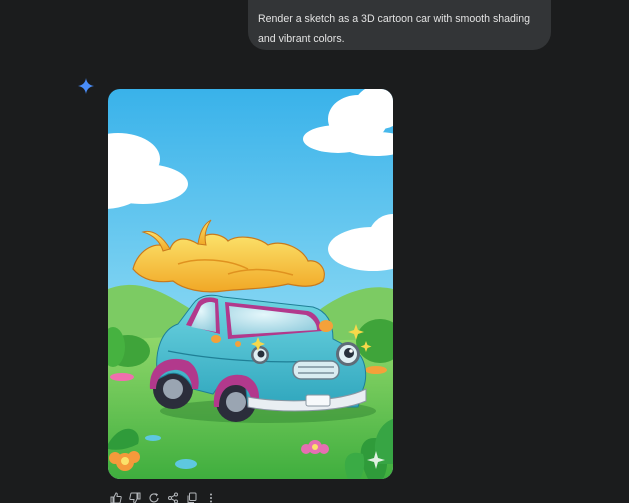  Describe the element at coordinates (86, 86) in the screenshot. I see `gemini-spark-icon` at that location.